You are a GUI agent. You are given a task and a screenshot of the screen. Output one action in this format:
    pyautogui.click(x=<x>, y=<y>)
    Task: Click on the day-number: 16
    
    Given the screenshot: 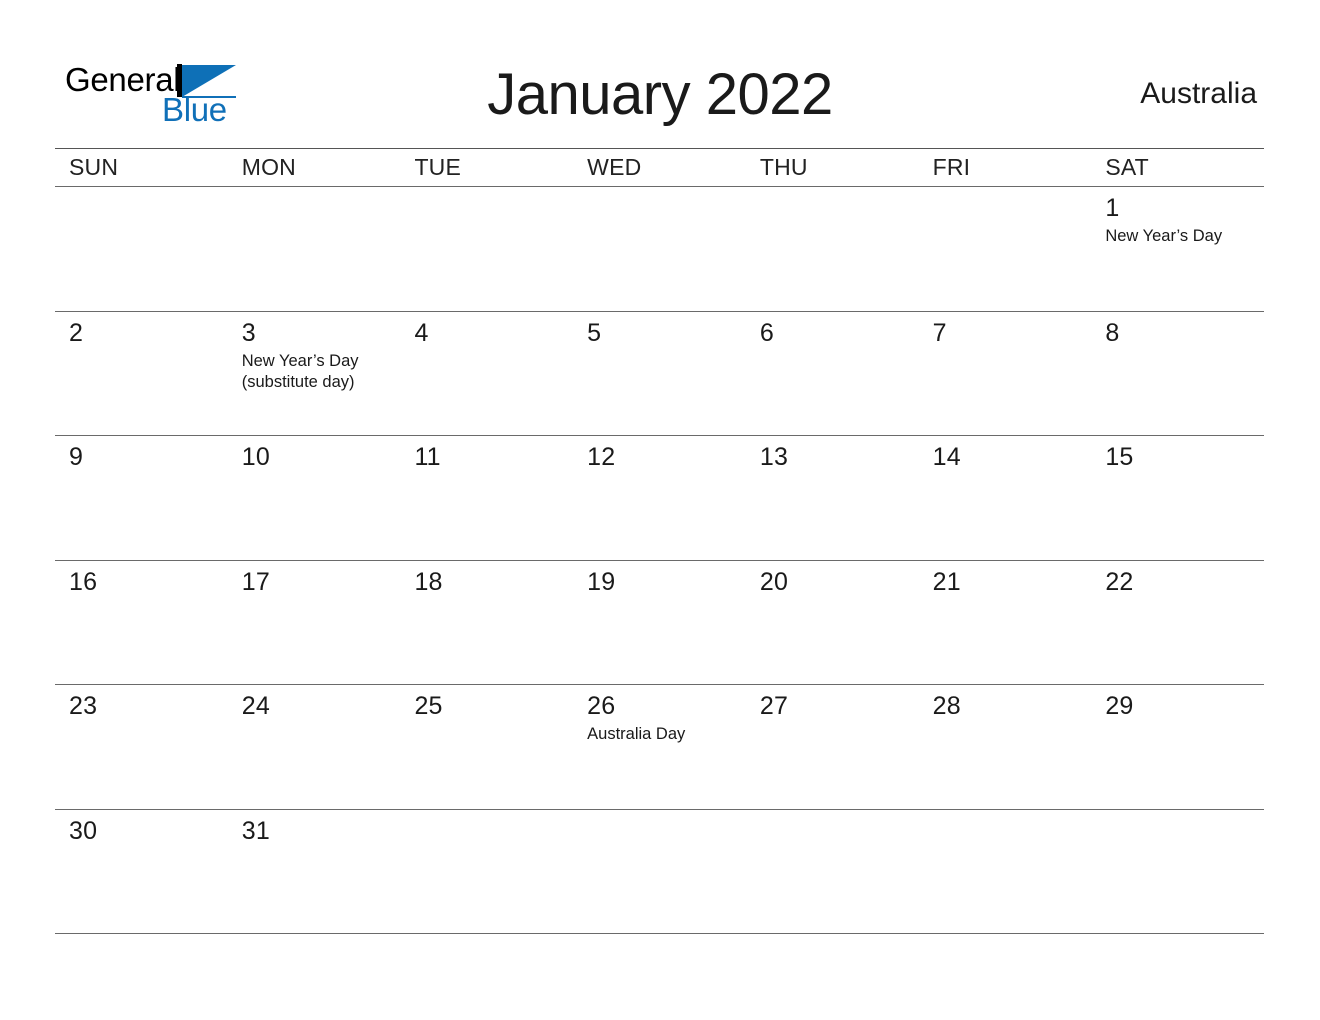 What is the action you would take?
    pyautogui.click(x=83, y=581)
    